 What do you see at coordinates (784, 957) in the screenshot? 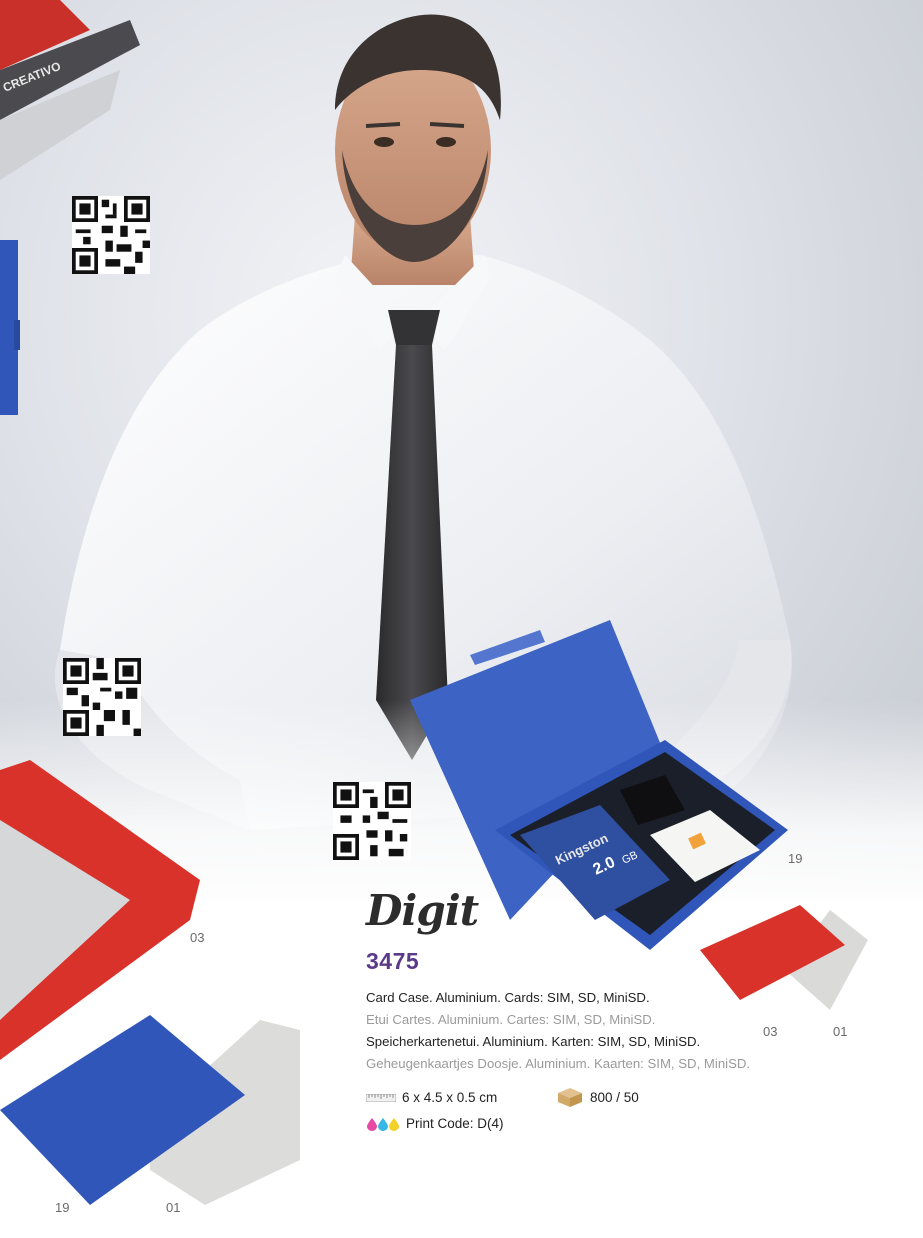
I see `right-cases-image` at bounding box center [784, 957].